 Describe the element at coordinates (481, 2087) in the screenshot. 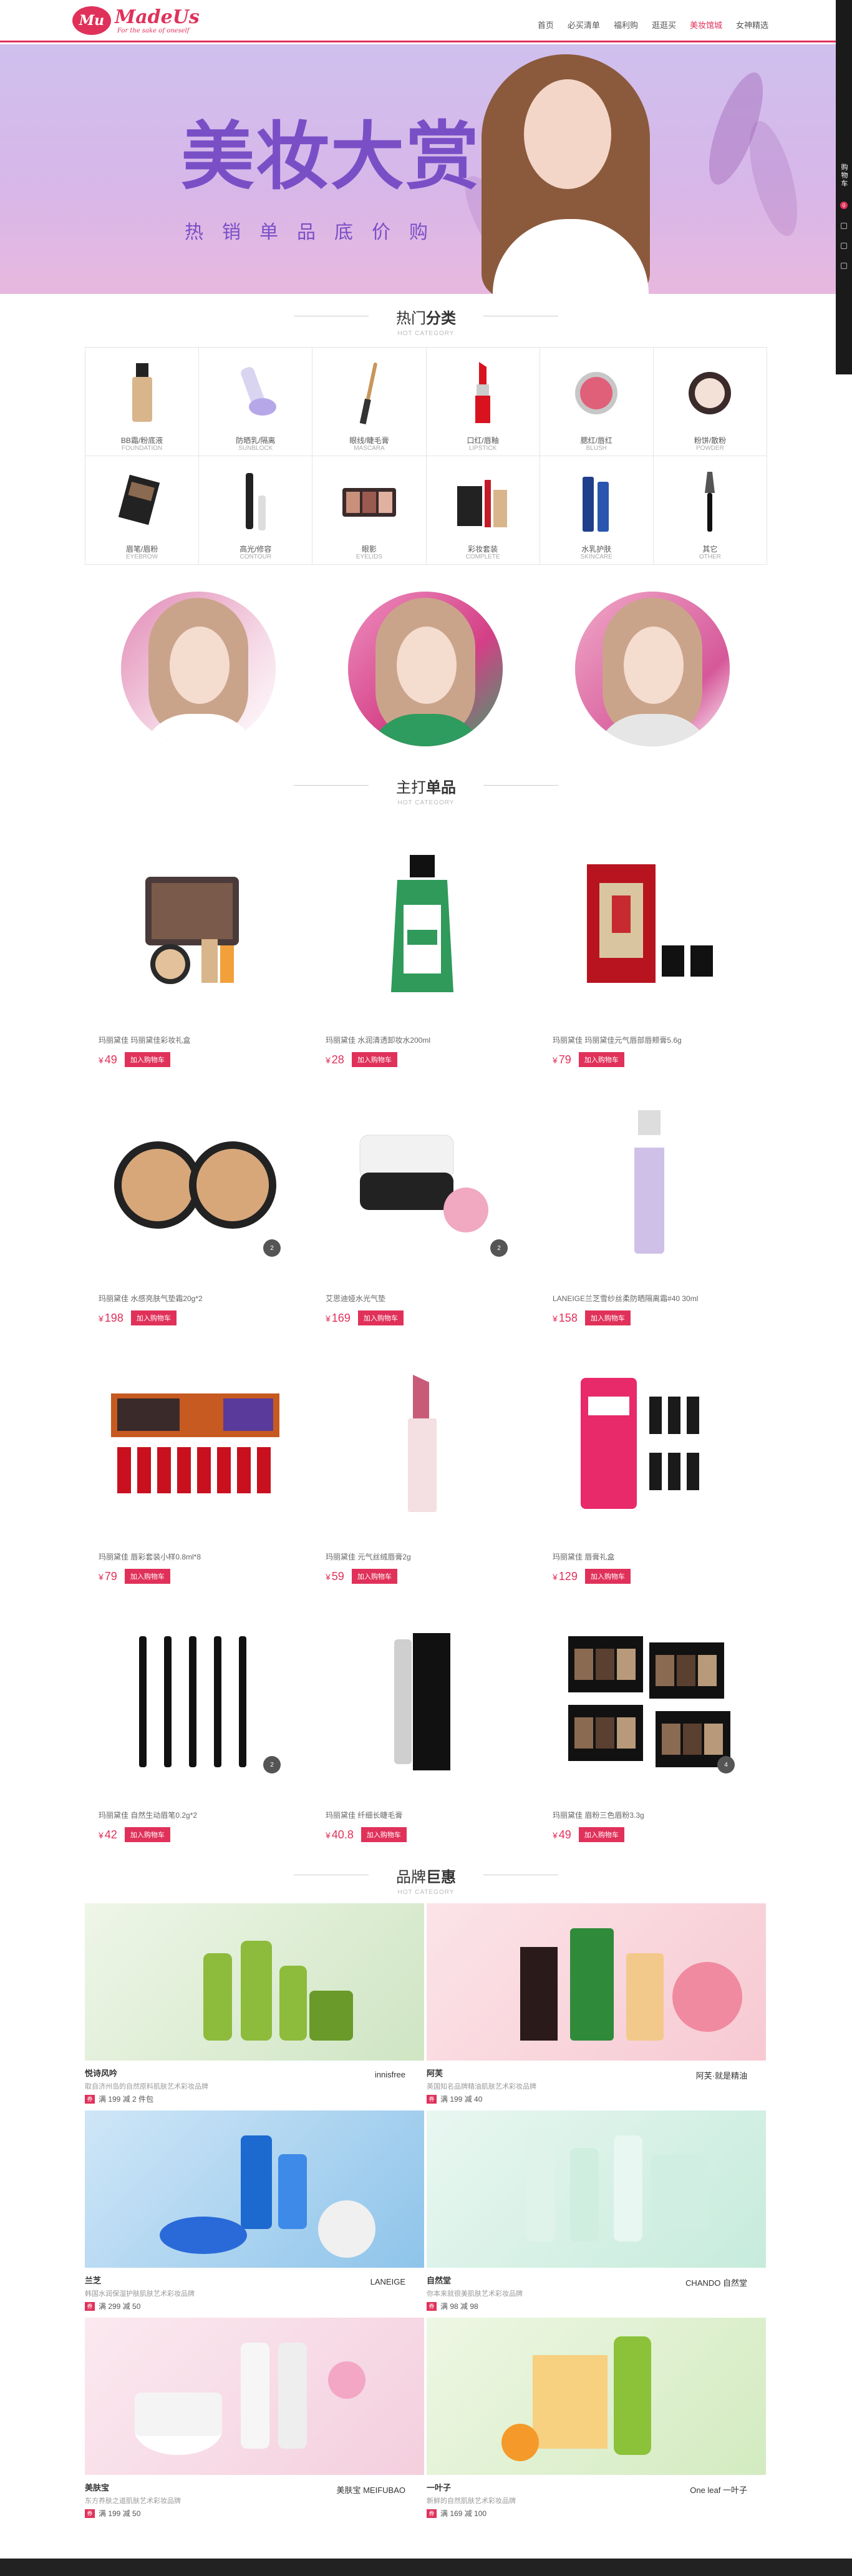

I see `brand-description: 英国知名品牌精油肌肤艺术彩妆品牌` at that location.